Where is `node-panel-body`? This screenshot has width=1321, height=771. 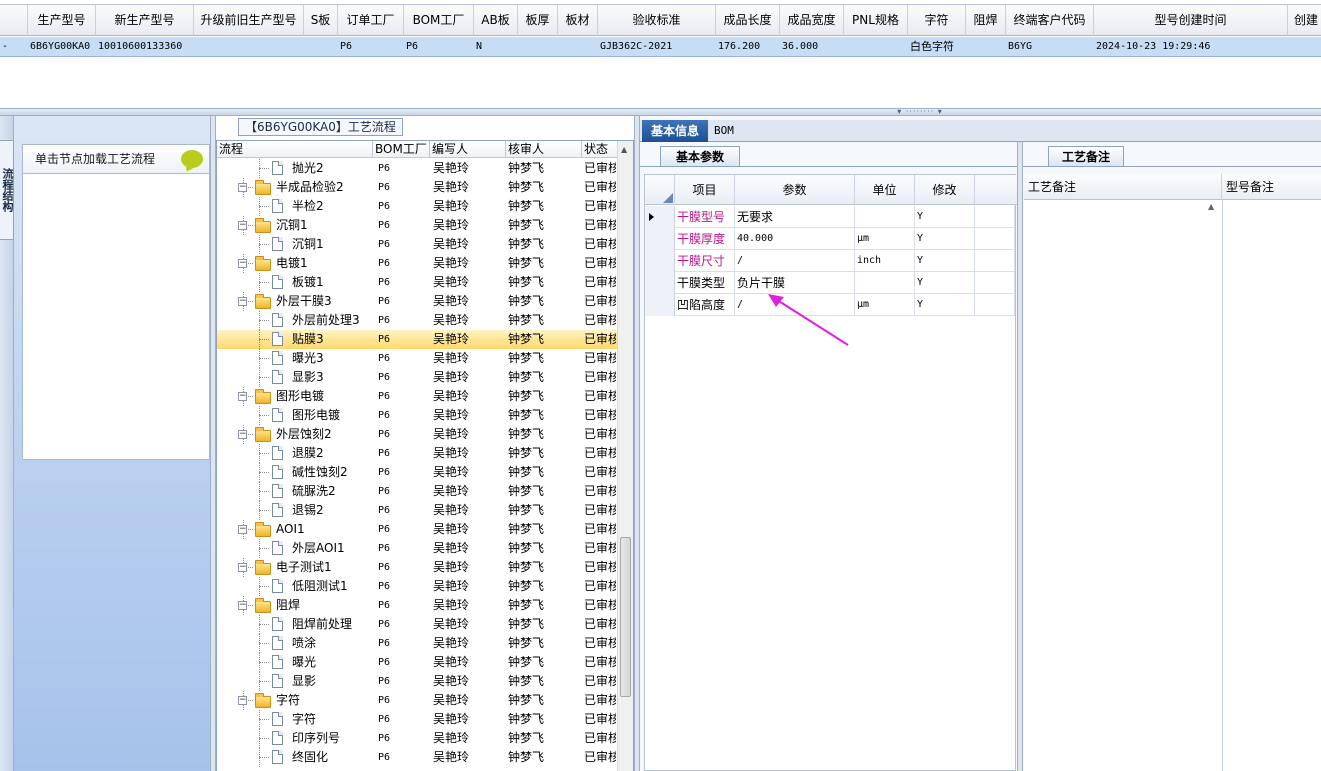
node-panel-body is located at coordinates (116, 317).